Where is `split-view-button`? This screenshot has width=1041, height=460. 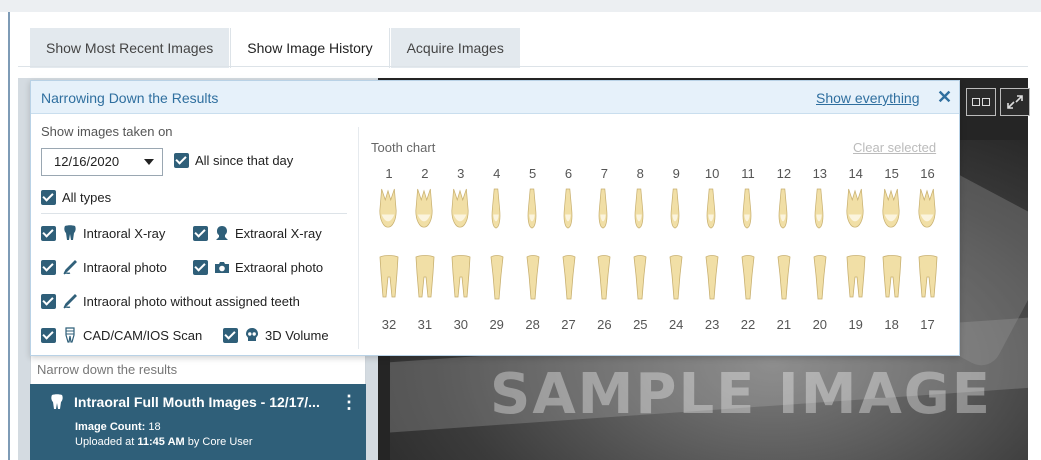
split-view-button is located at coordinates (981, 102).